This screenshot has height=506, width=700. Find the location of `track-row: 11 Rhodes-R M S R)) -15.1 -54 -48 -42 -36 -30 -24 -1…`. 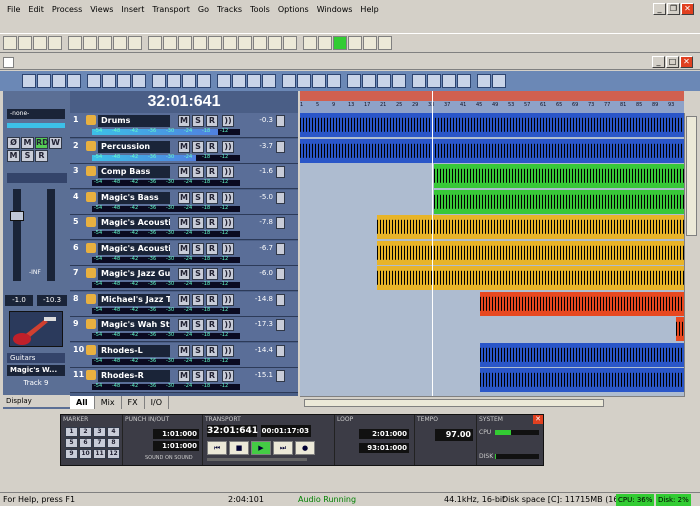

track-row: 11 Rhodes-R M S R)) -15.1 -54 -48 -42 -36 -30 -24 -1… is located at coordinates (184, 380).